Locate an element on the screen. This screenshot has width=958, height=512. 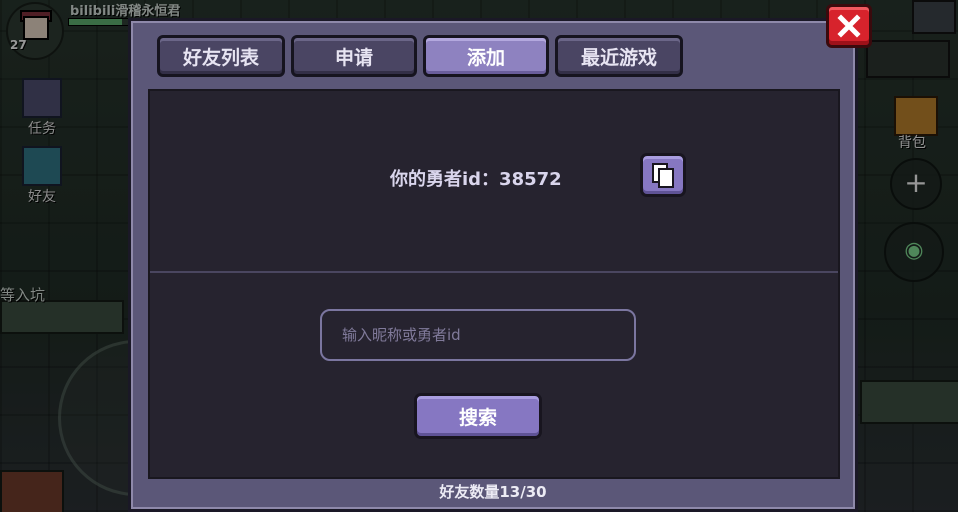
close-icon is located at coordinates (849, 26).